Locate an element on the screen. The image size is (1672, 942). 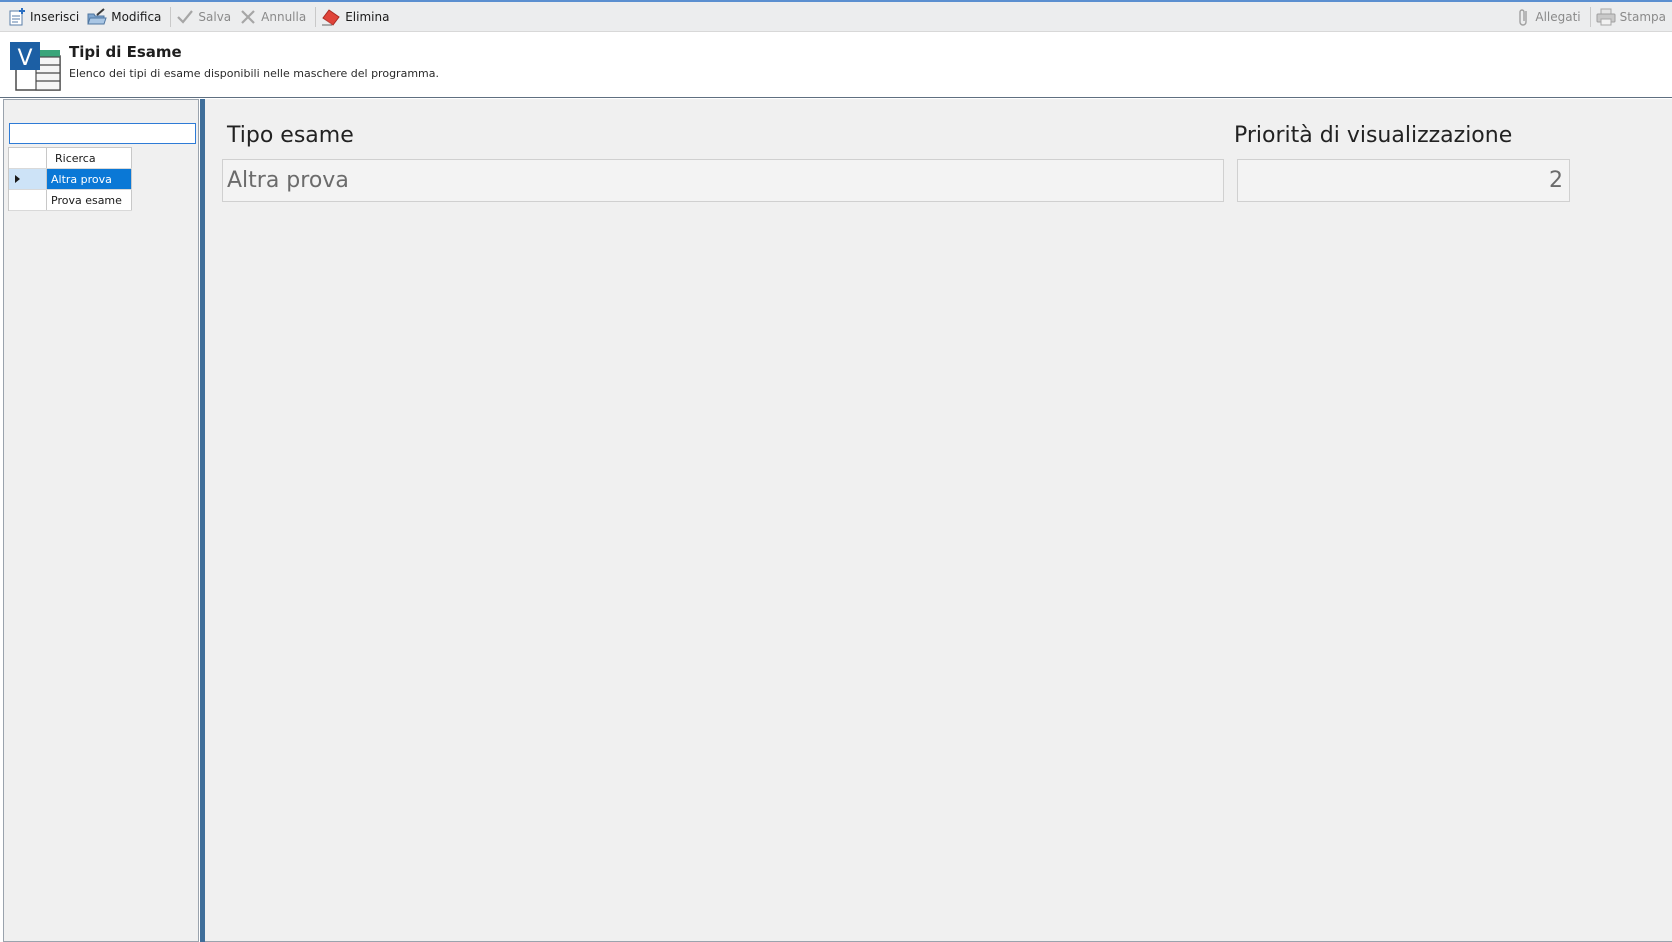
page-title: Tipi di Esame is located at coordinates (125, 52).